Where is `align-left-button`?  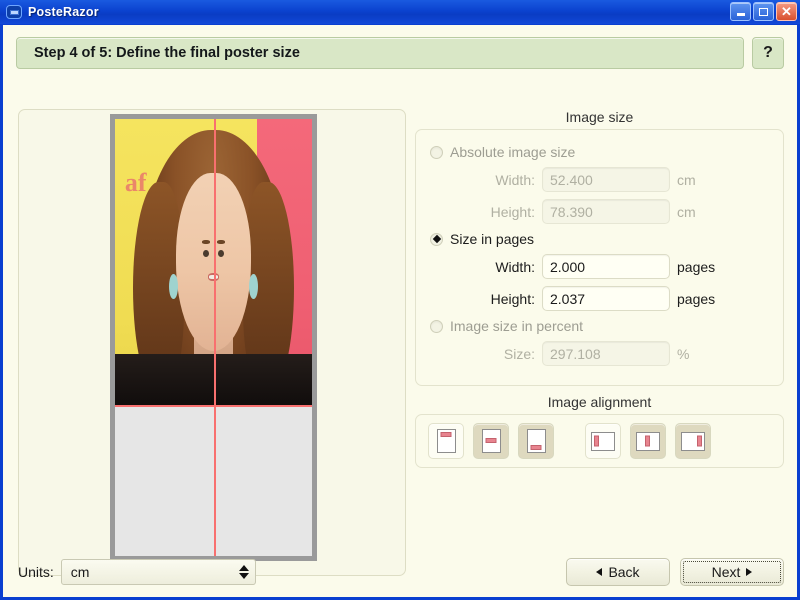
align-left-button is located at coordinates (603, 441).